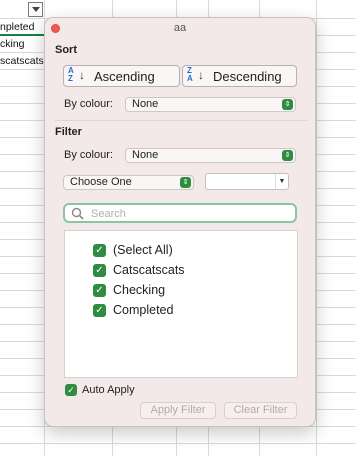  Describe the element at coordinates (88, 104) in the screenshot. I see `sort-by-colour-label: By colour:` at that location.